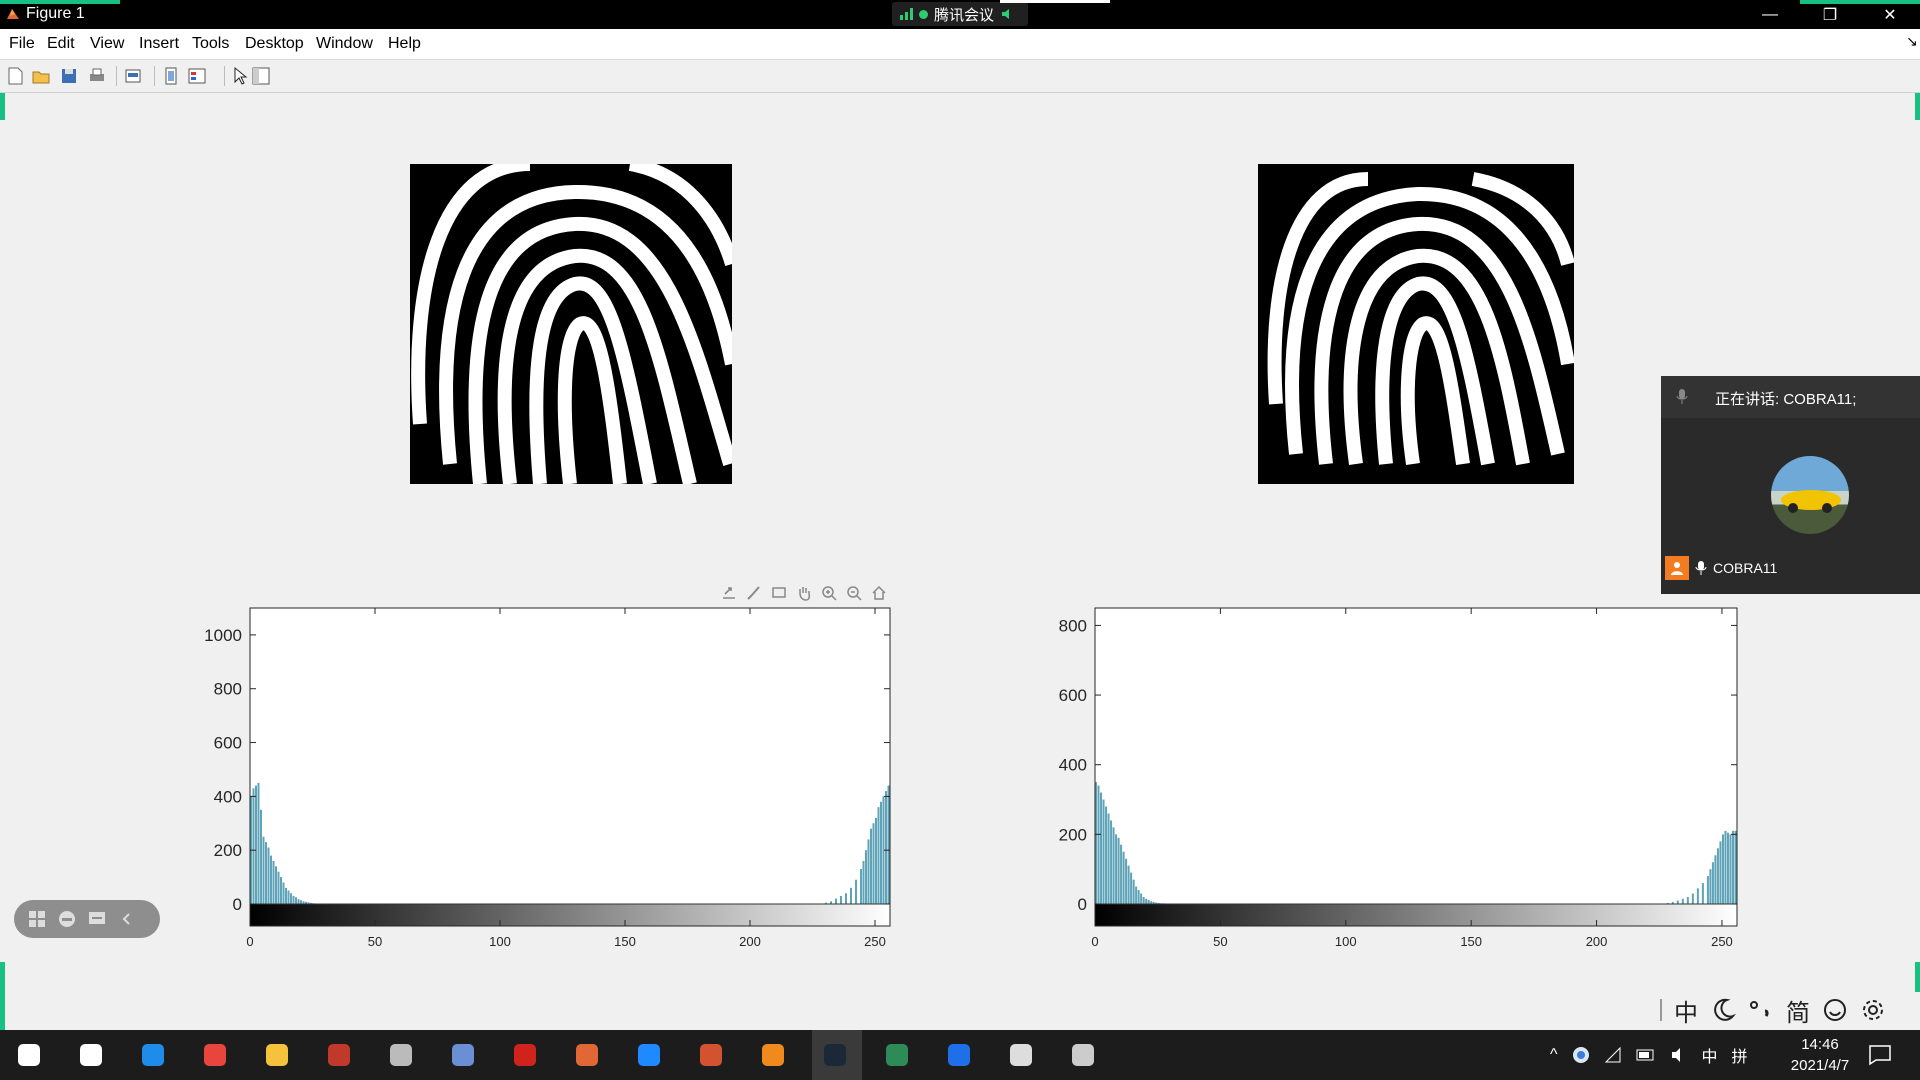 Image resolution: width=1920 pixels, height=1080 pixels. Describe the element at coordinates (1554, 1055) in the screenshot. I see `tray-expand-icon: ^` at that location.